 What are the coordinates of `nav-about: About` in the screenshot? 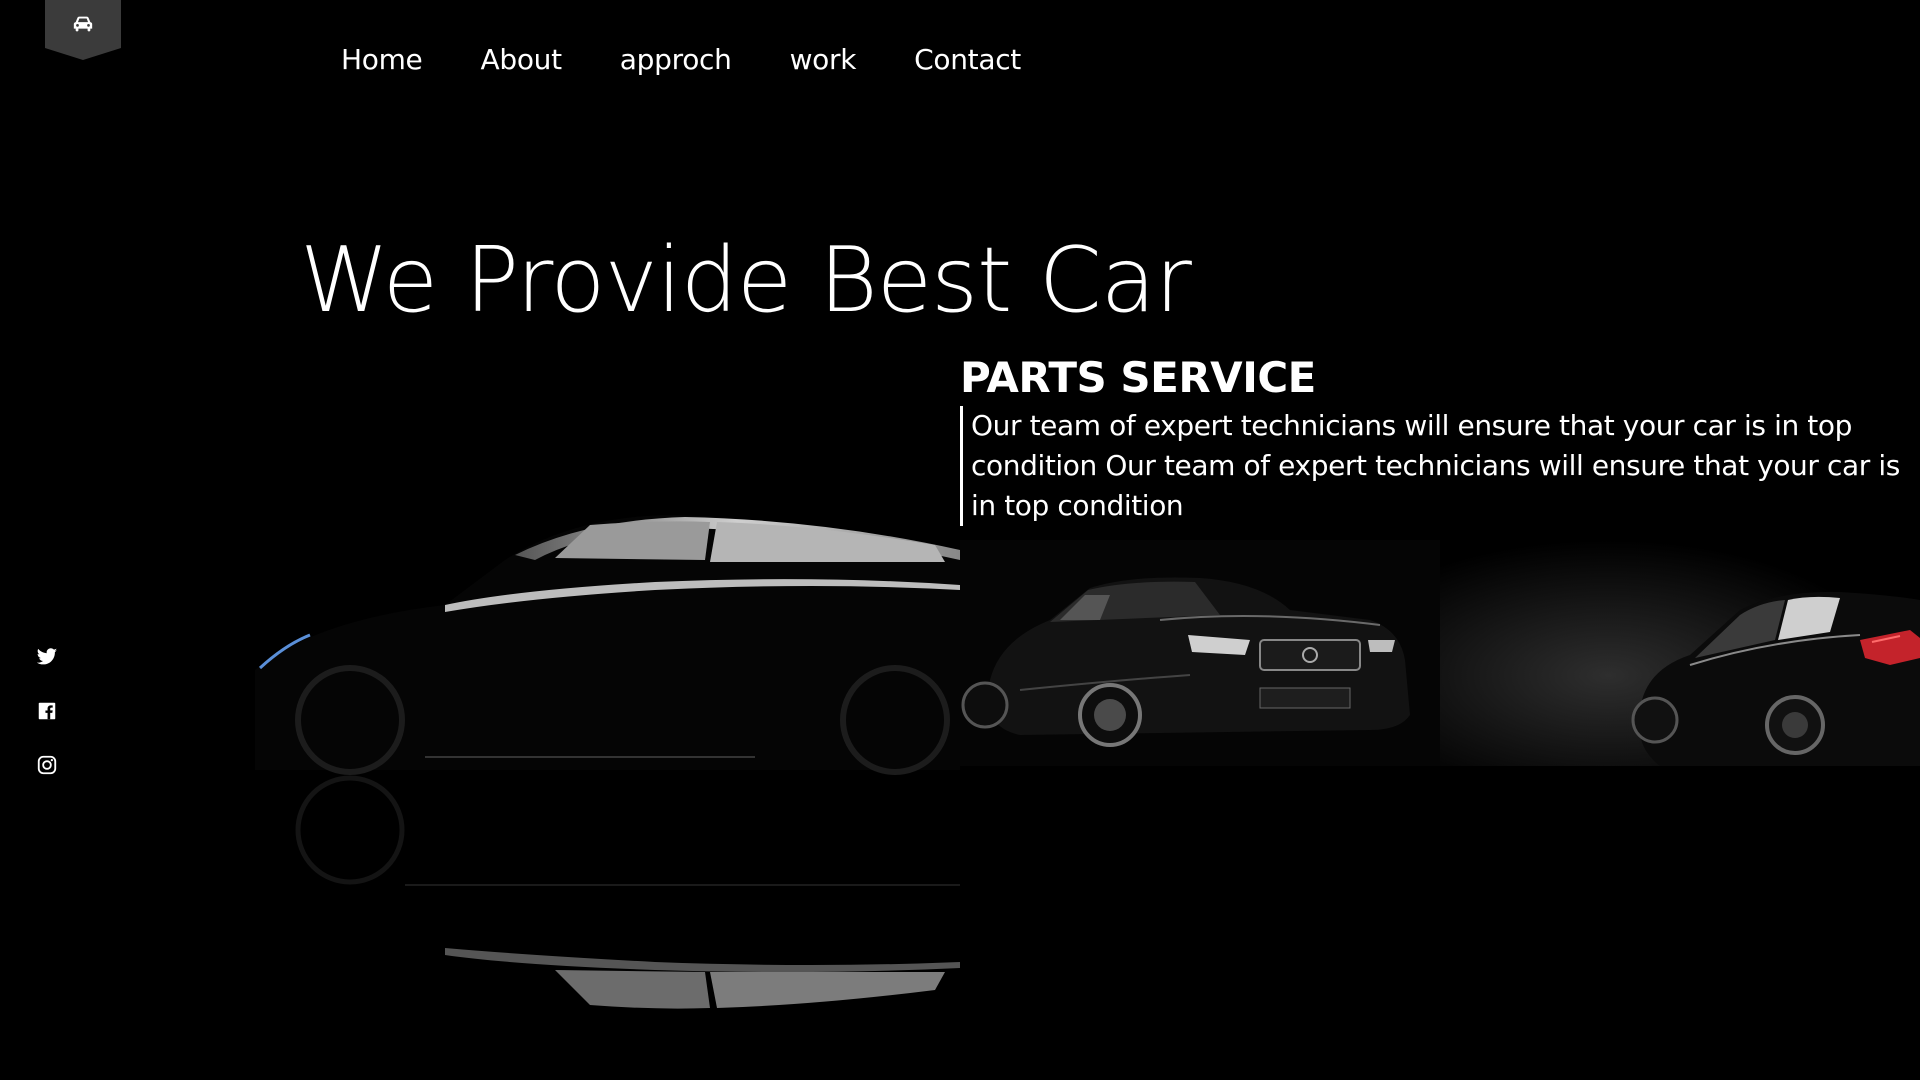 It's located at (522, 60).